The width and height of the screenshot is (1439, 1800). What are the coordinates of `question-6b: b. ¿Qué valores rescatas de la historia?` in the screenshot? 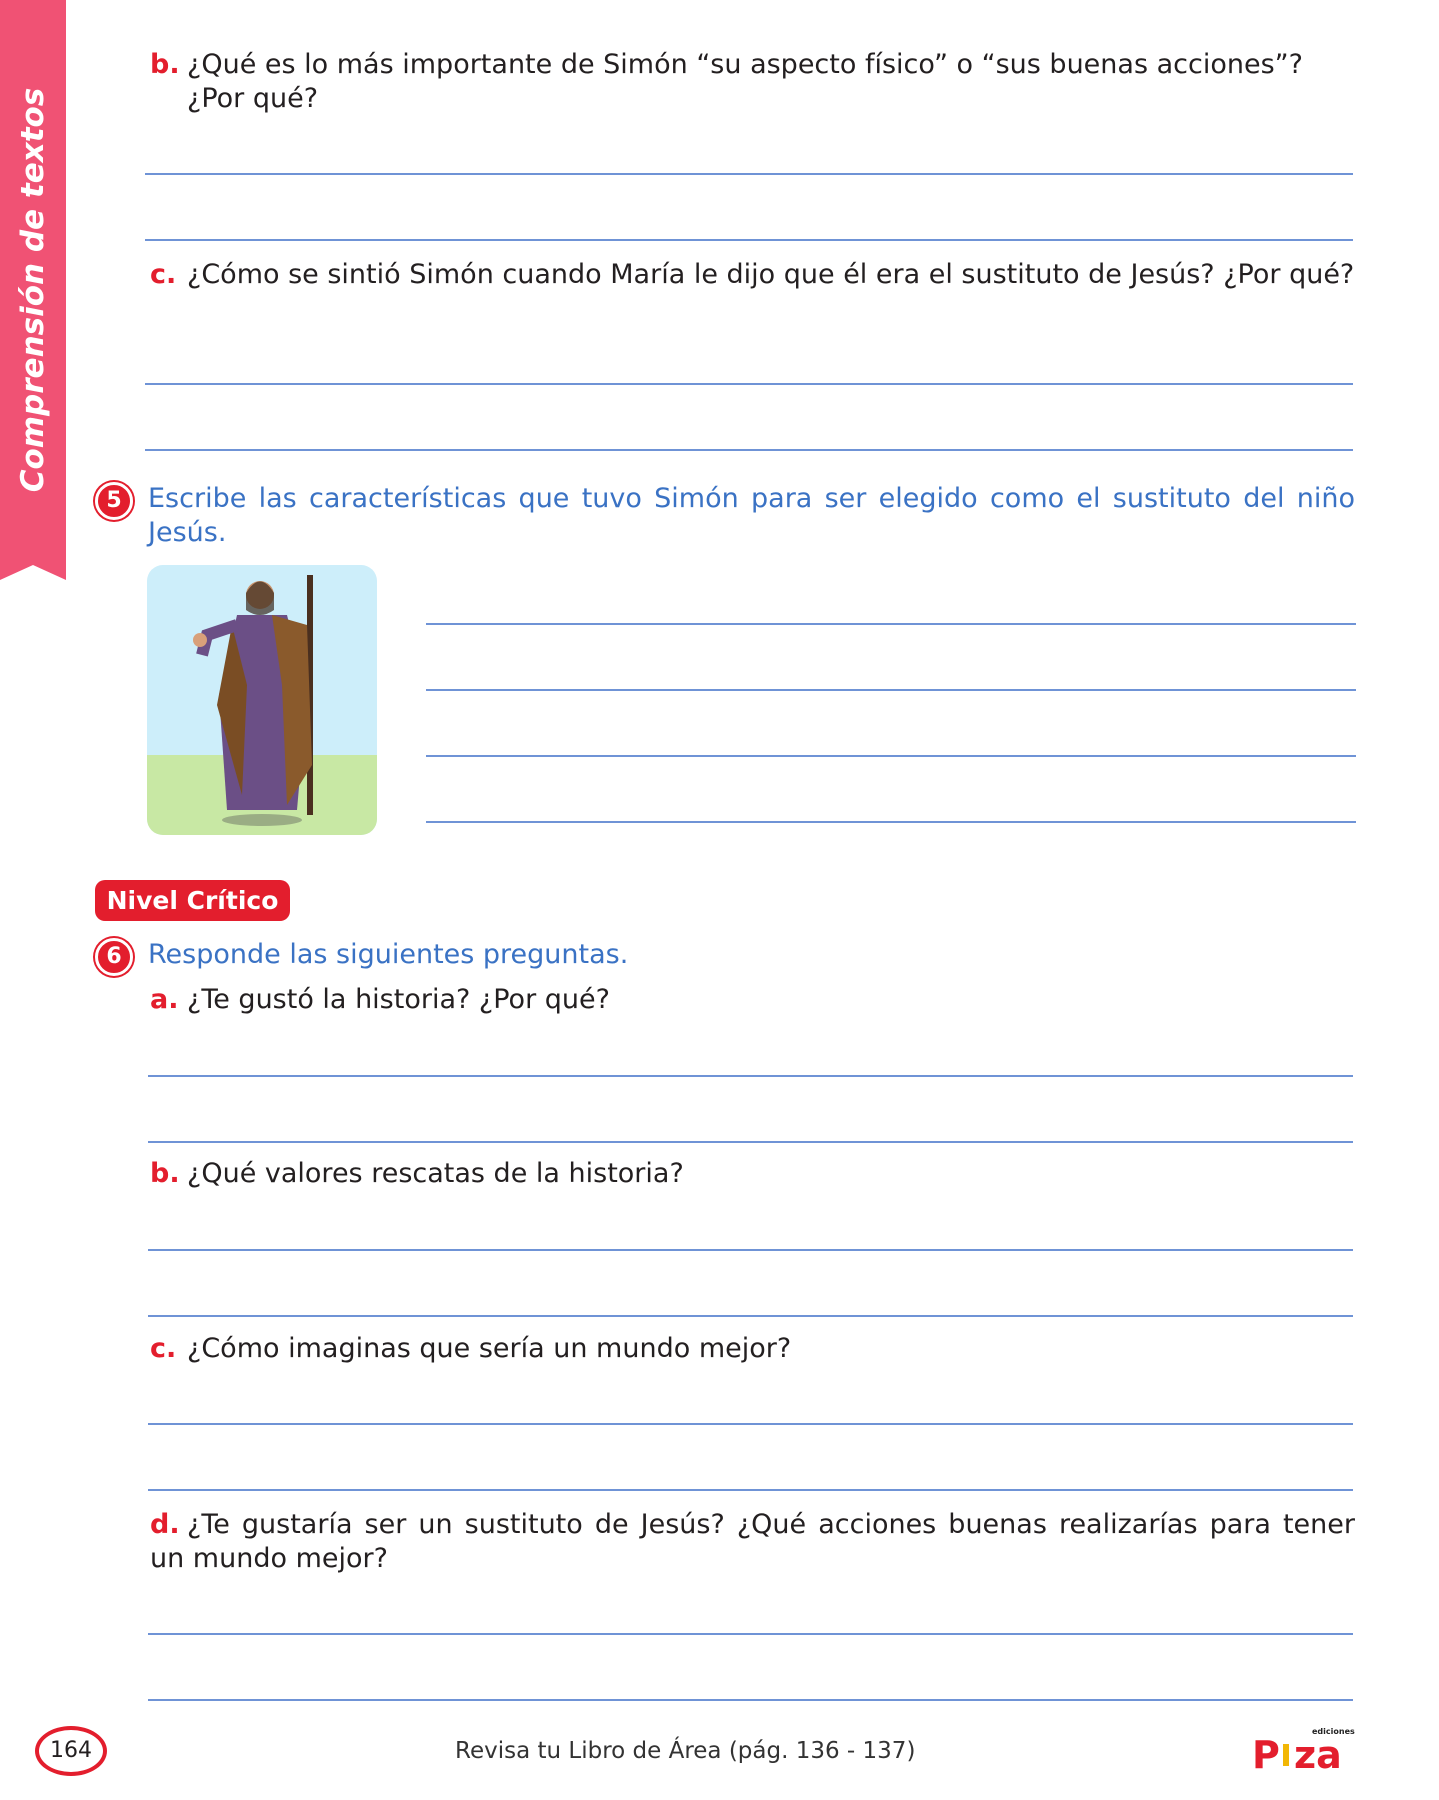 It's located at (752, 1174).